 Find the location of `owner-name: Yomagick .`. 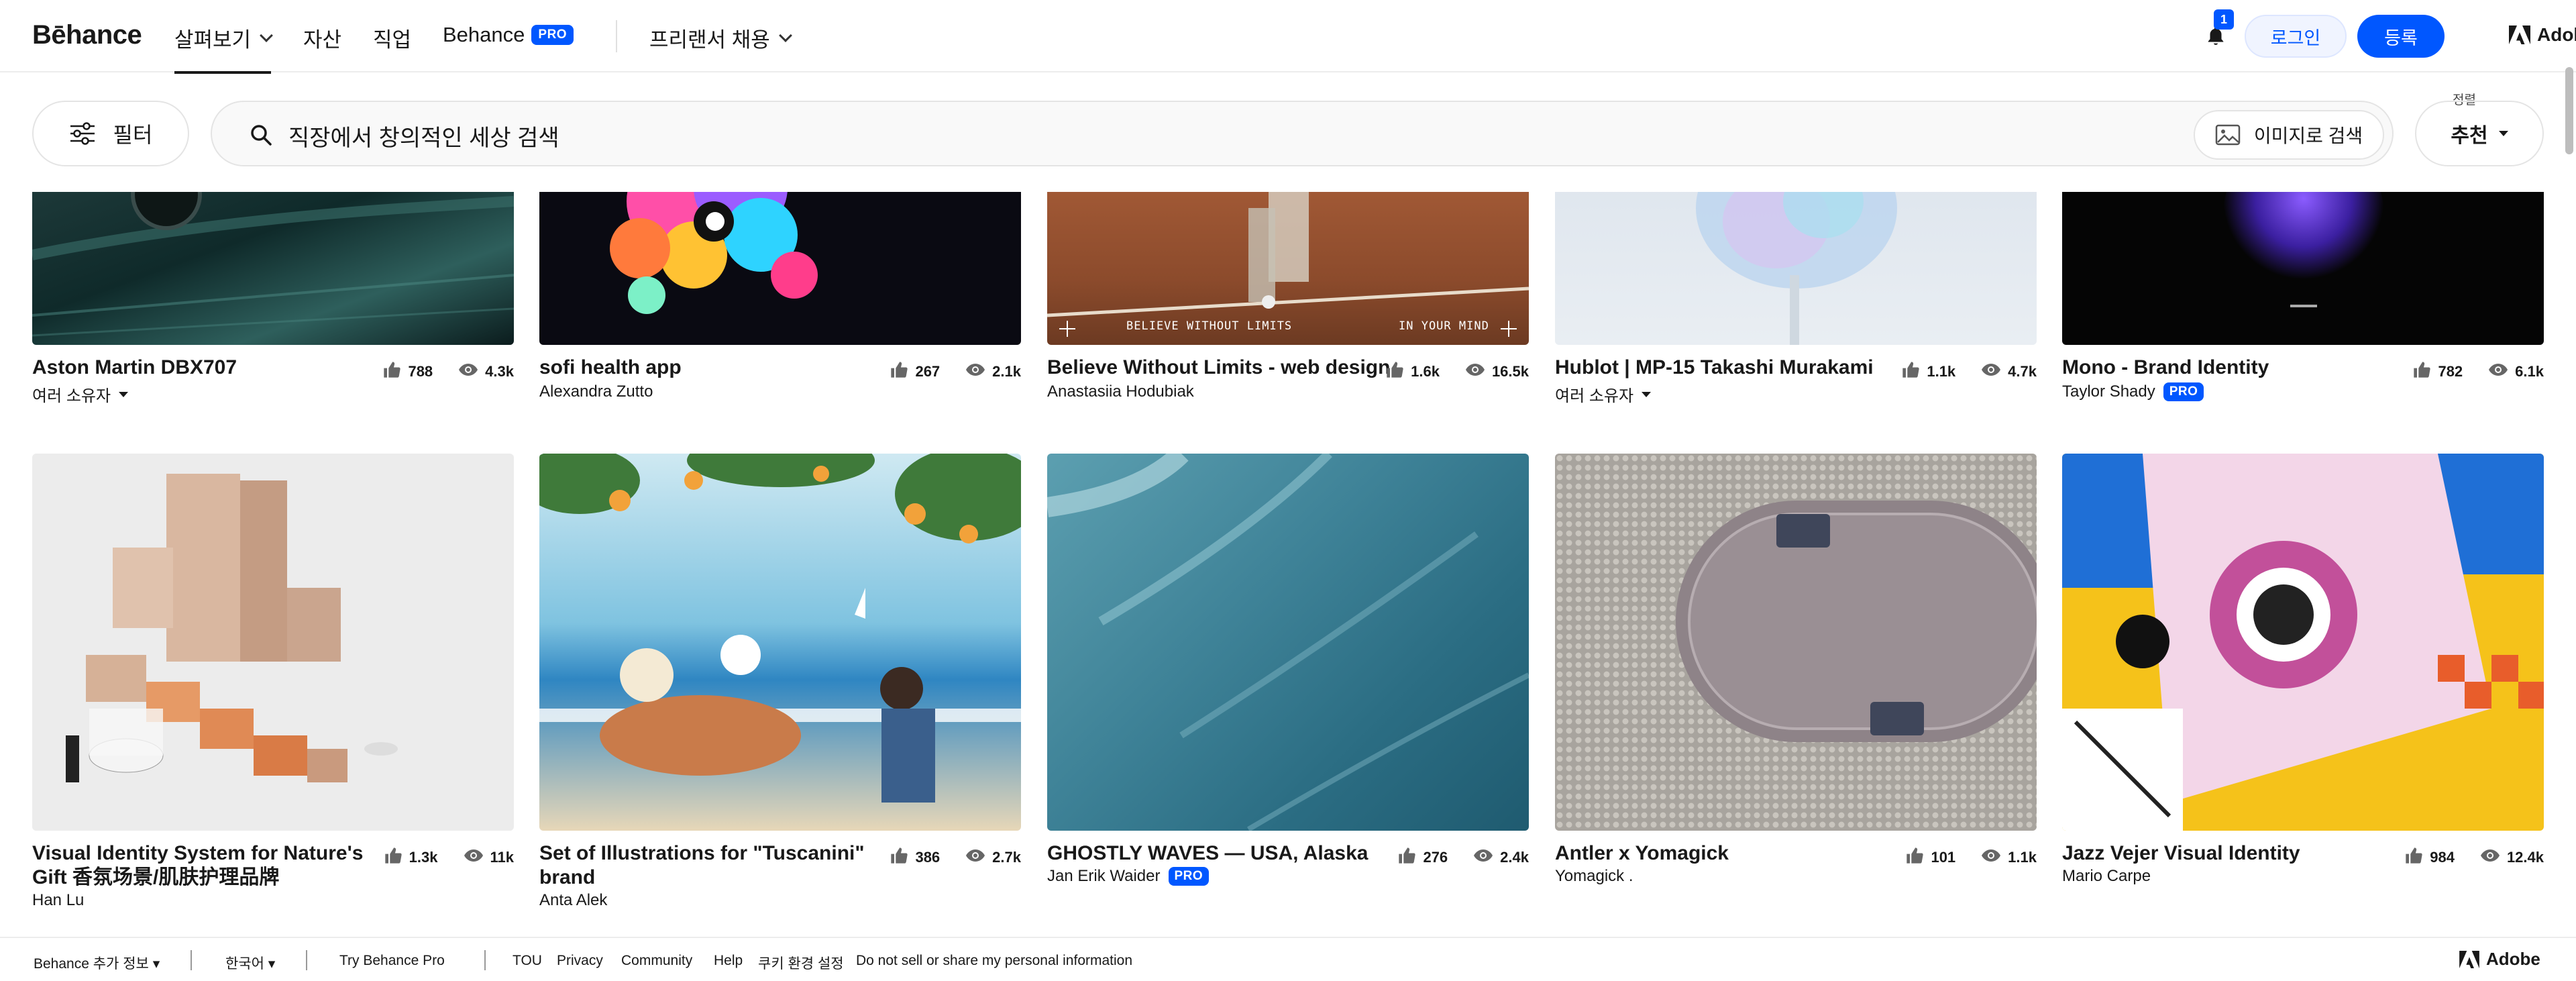

owner-name: Yomagick . is located at coordinates (1594, 876).